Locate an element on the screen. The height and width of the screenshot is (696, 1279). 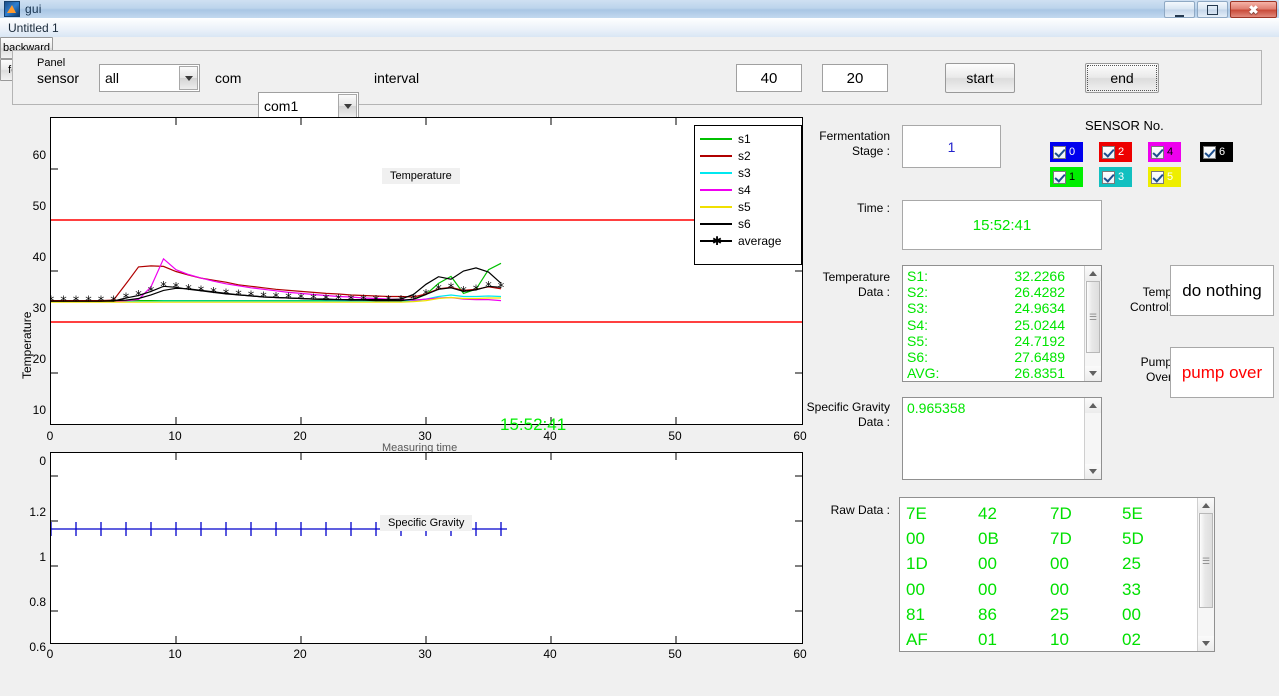
sensor-checkbox-5: 5 is located at coordinates (1164, 177).